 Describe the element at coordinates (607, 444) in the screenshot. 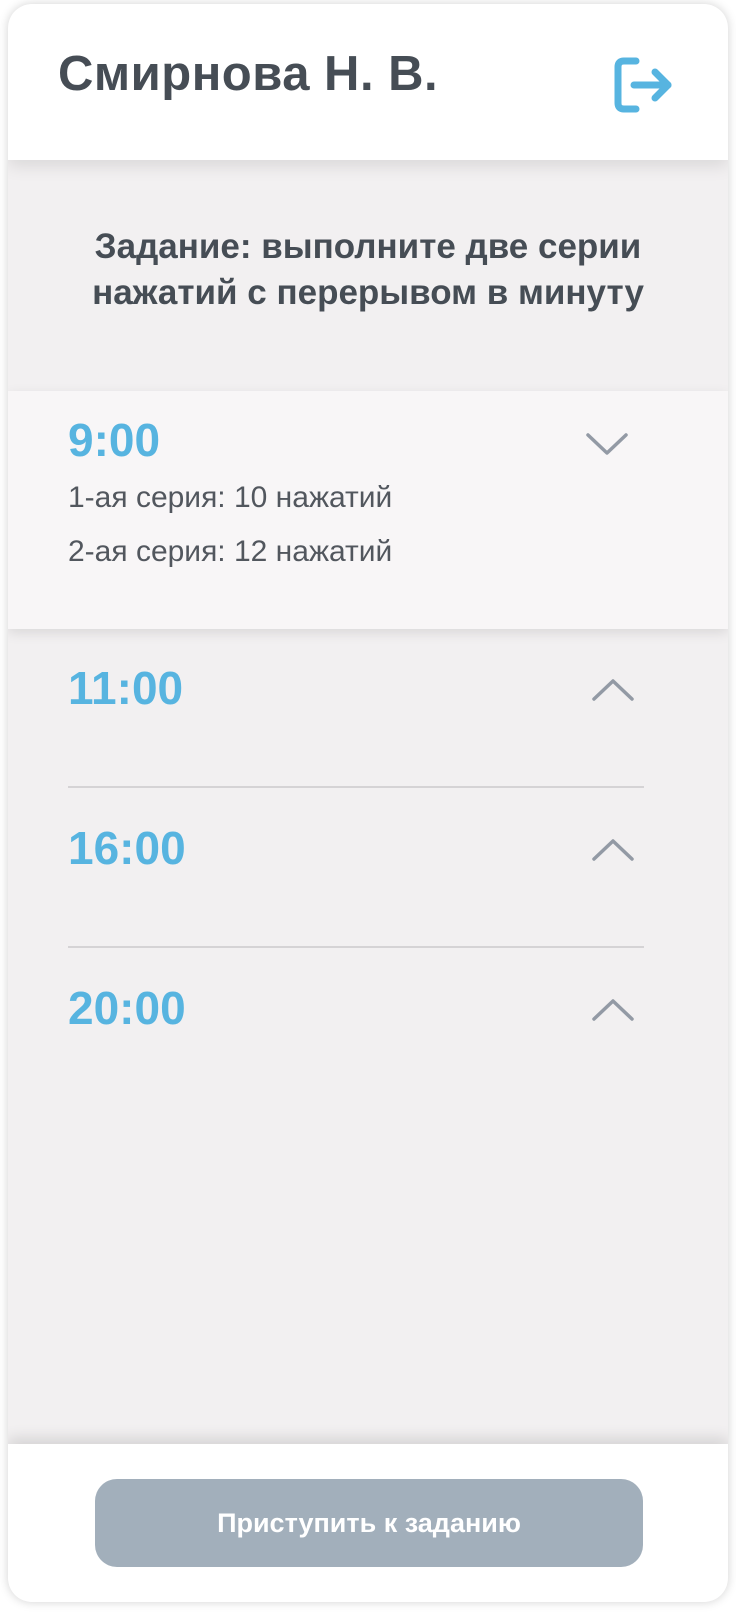

I see `chevron-down-icon` at that location.